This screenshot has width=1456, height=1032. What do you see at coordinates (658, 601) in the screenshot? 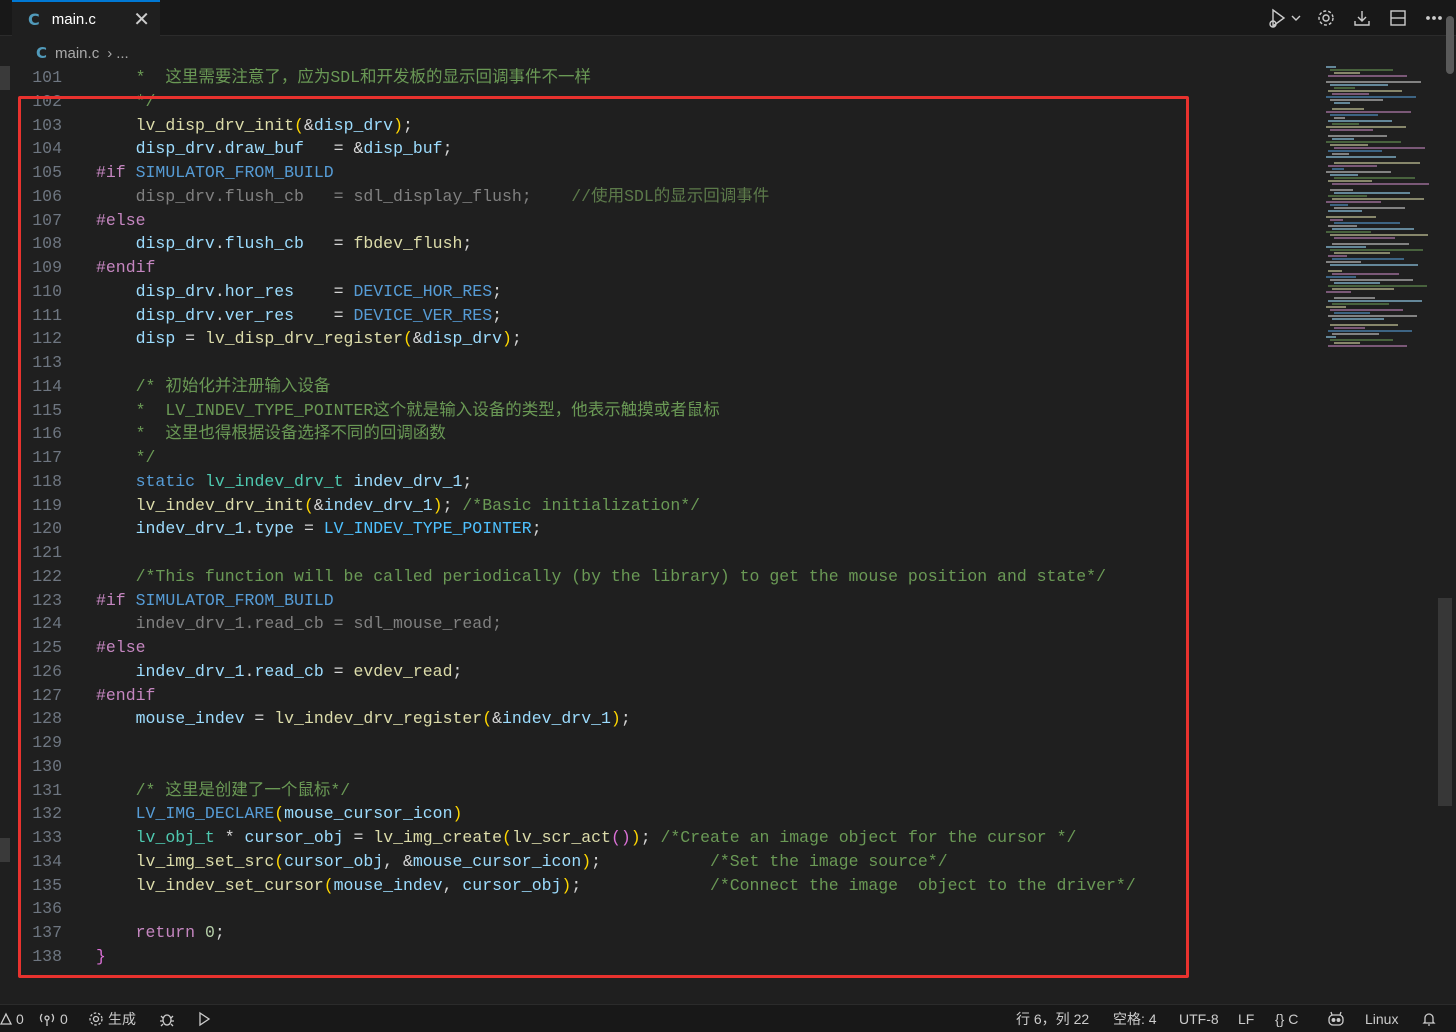
I see `code-line: 123 #if SIMULATOR_FROM_BUILD` at bounding box center [658, 601].